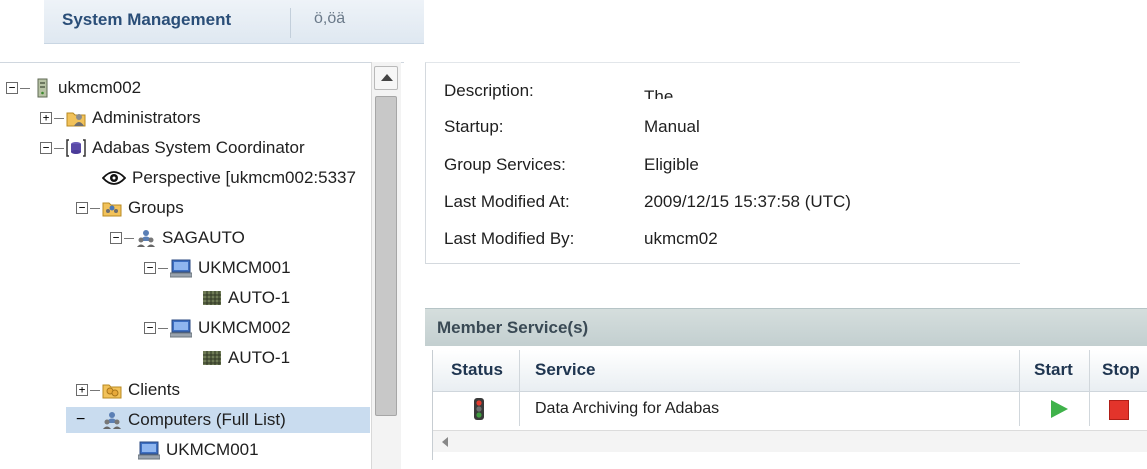  What do you see at coordinates (659, 93) in the screenshot?
I see `description-value: The` at bounding box center [659, 93].